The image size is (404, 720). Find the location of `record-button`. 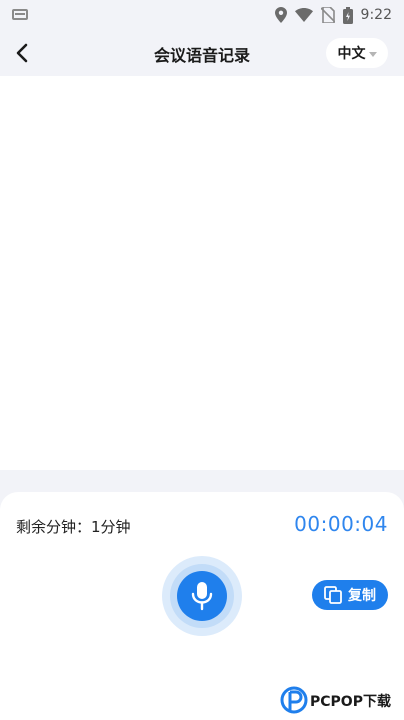

record-button is located at coordinates (202, 596).